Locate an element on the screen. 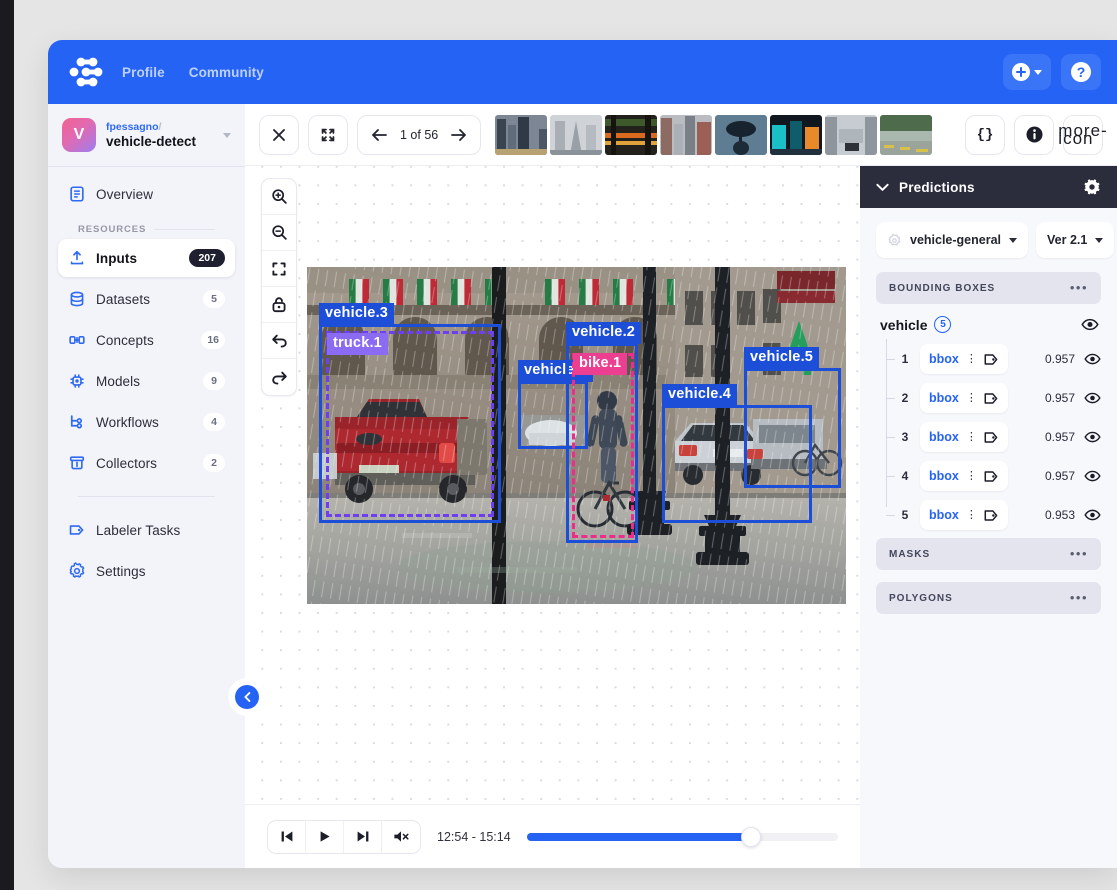  nav-link-profile: Profile is located at coordinates (143, 72).